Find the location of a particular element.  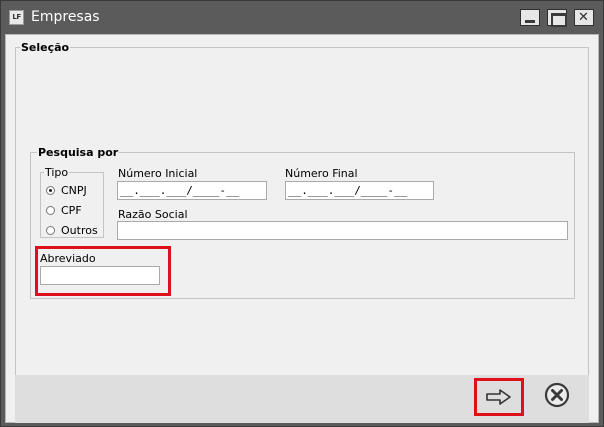

next-button is located at coordinates (499, 397).